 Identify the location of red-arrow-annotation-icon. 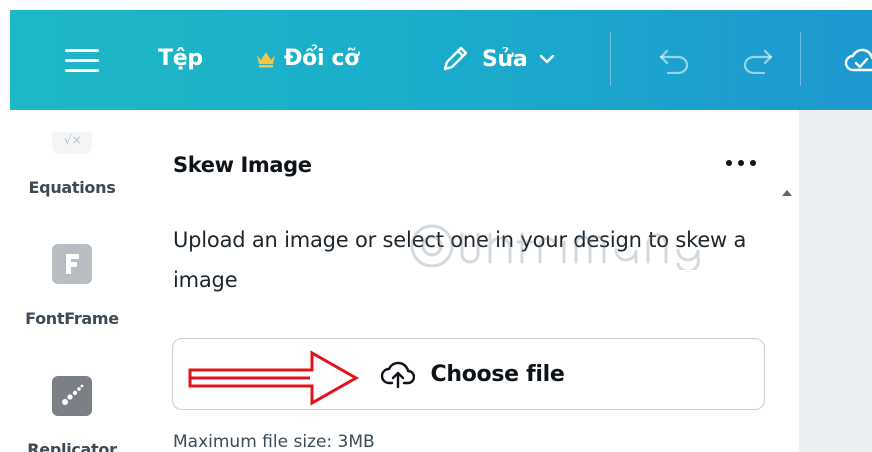
(274, 378).